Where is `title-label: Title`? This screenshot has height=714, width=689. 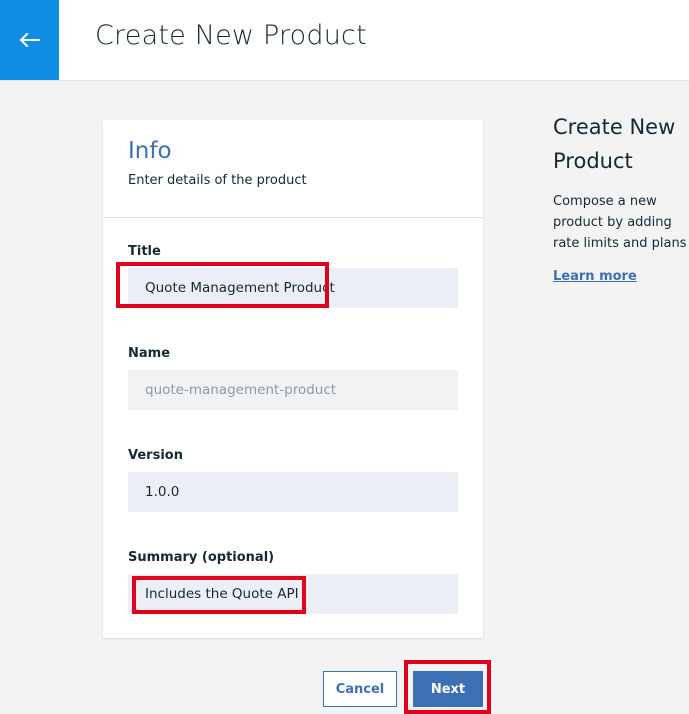
title-label: Title is located at coordinates (144, 251).